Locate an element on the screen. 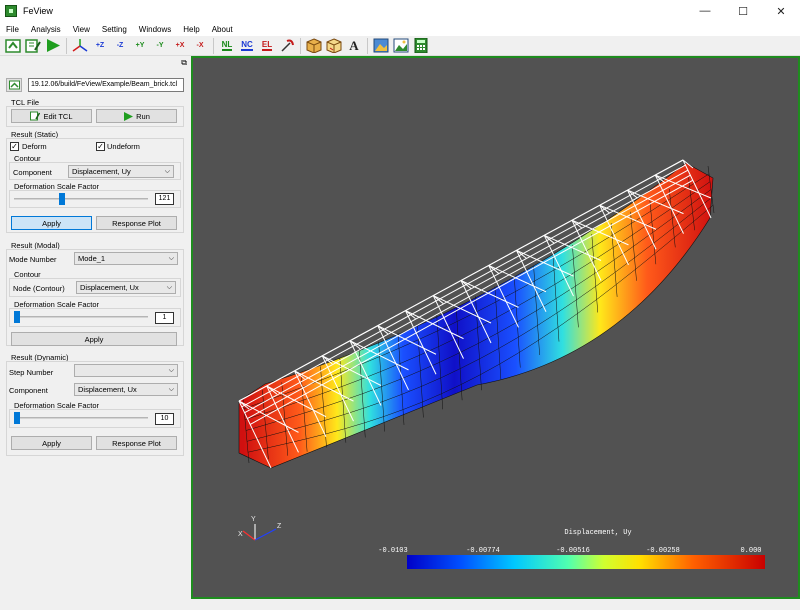  open-file-button is located at coordinates (13, 46).